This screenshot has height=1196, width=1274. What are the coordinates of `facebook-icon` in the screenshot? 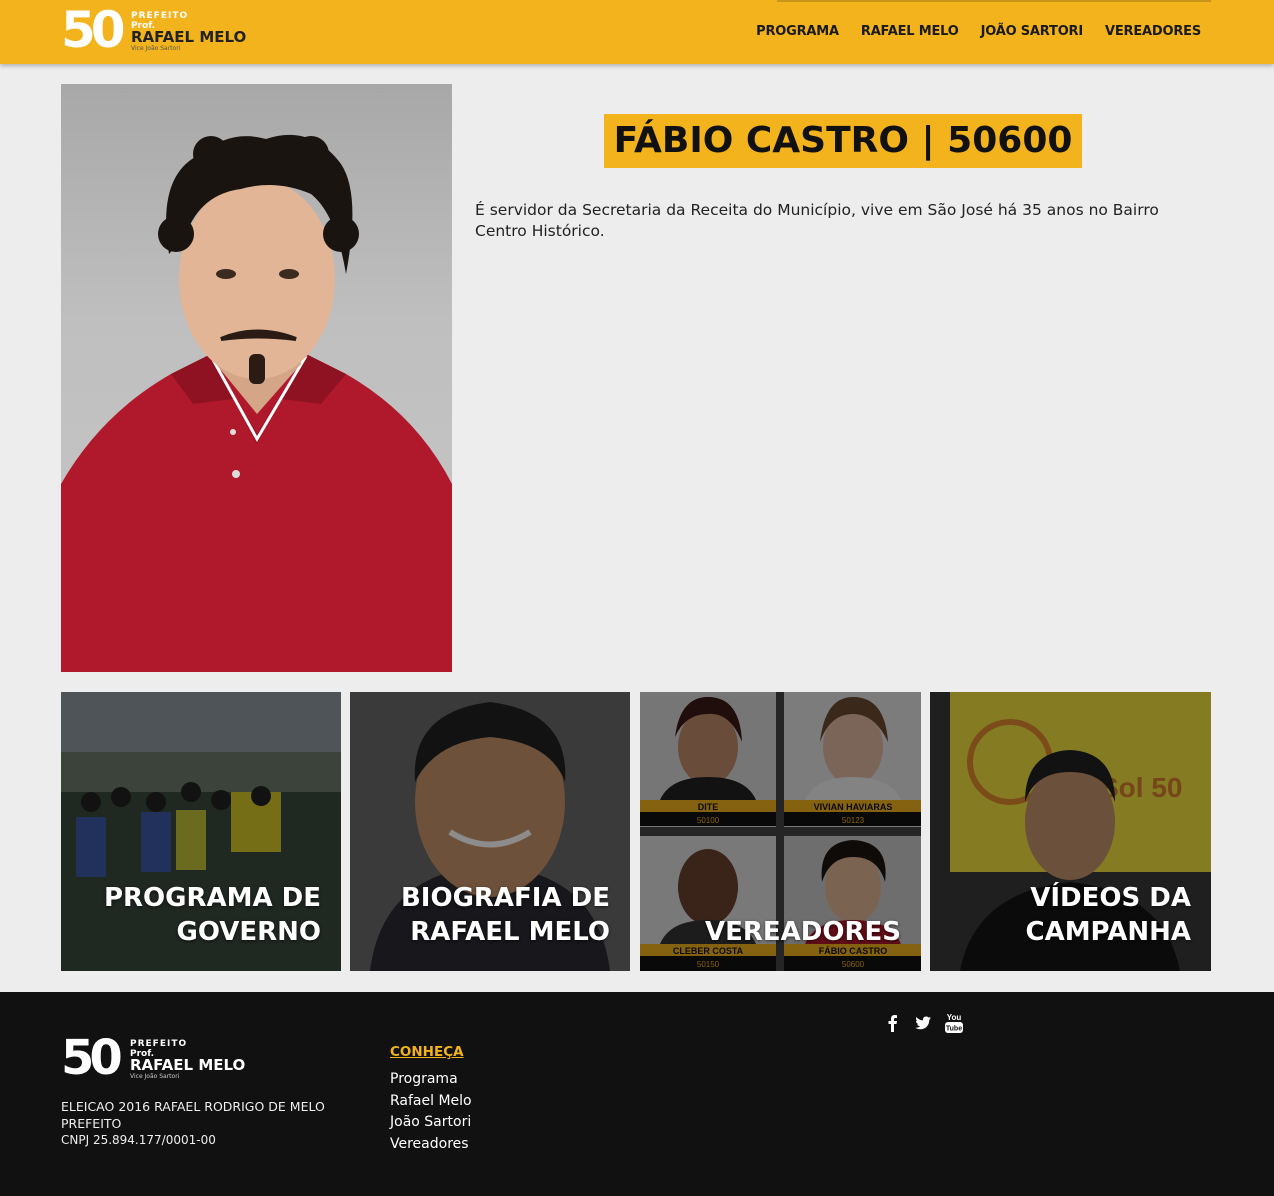 It's located at (893, 1023).